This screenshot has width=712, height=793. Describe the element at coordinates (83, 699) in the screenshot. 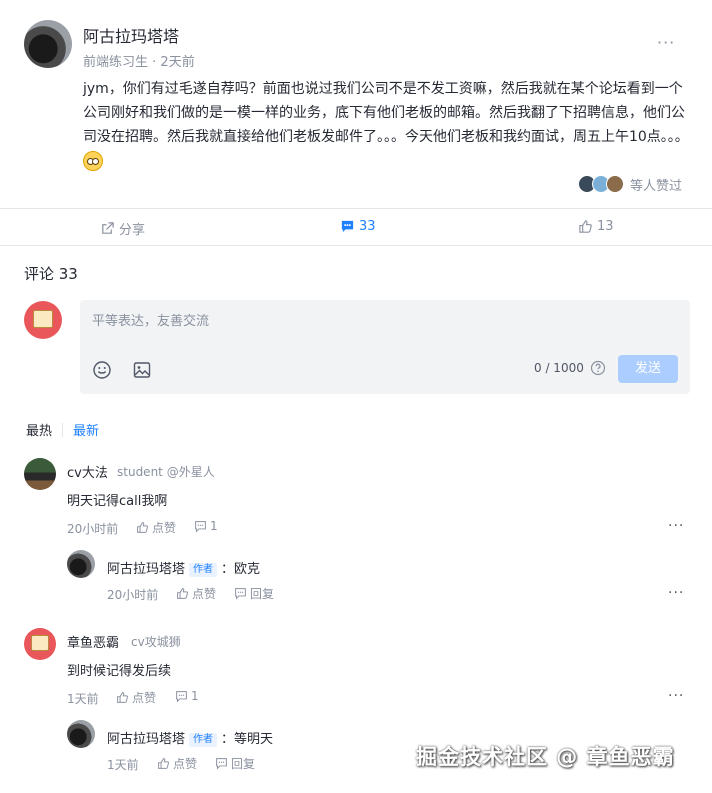

I see `comment-time: 1天前` at that location.